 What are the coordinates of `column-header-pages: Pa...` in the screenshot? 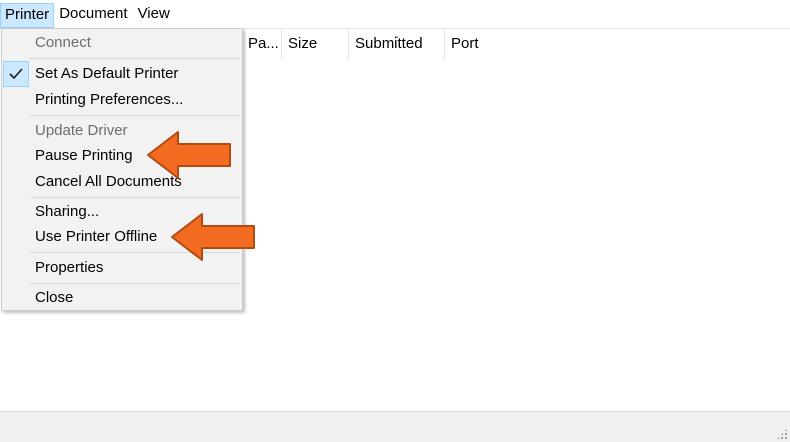 It's located at (262, 44).